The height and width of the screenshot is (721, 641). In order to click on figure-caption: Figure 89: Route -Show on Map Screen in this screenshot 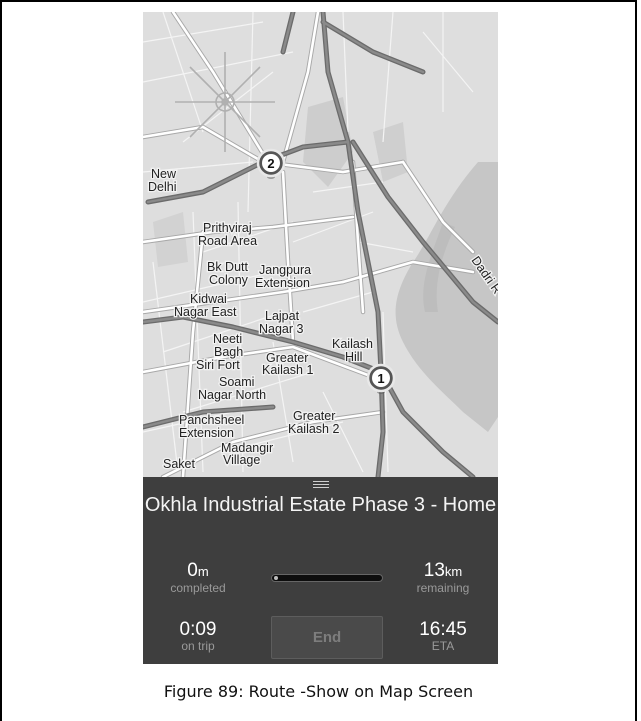, I will do `click(318, 691)`.